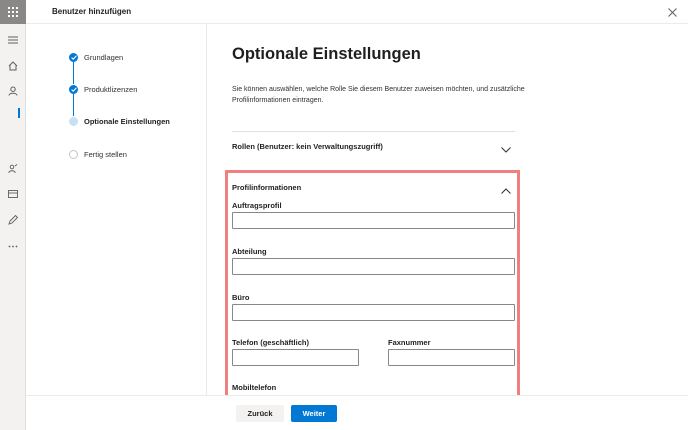  Describe the element at coordinates (260, 413) in the screenshot. I see `back-button: Zurück` at that location.